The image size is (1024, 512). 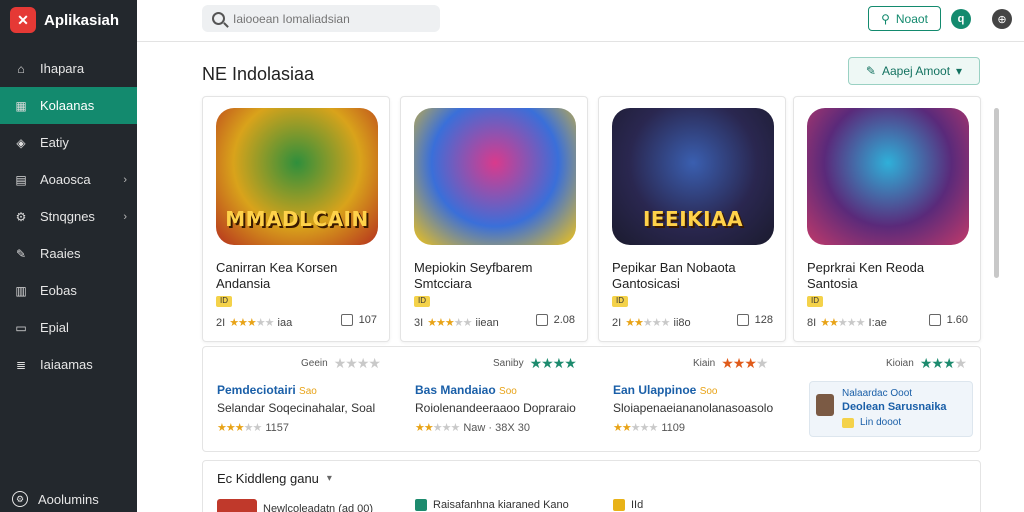 I want to click on scrollbar, so click(x=996, y=193).